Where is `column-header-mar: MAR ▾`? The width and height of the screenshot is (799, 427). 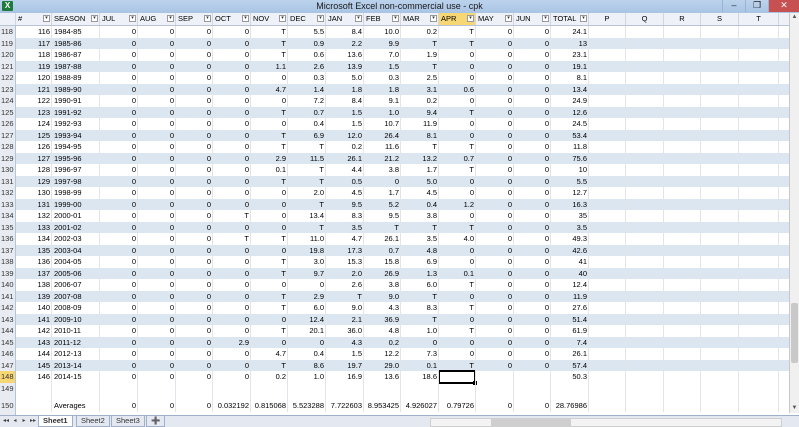
column-header-mar: MAR ▾ is located at coordinates (420, 19).